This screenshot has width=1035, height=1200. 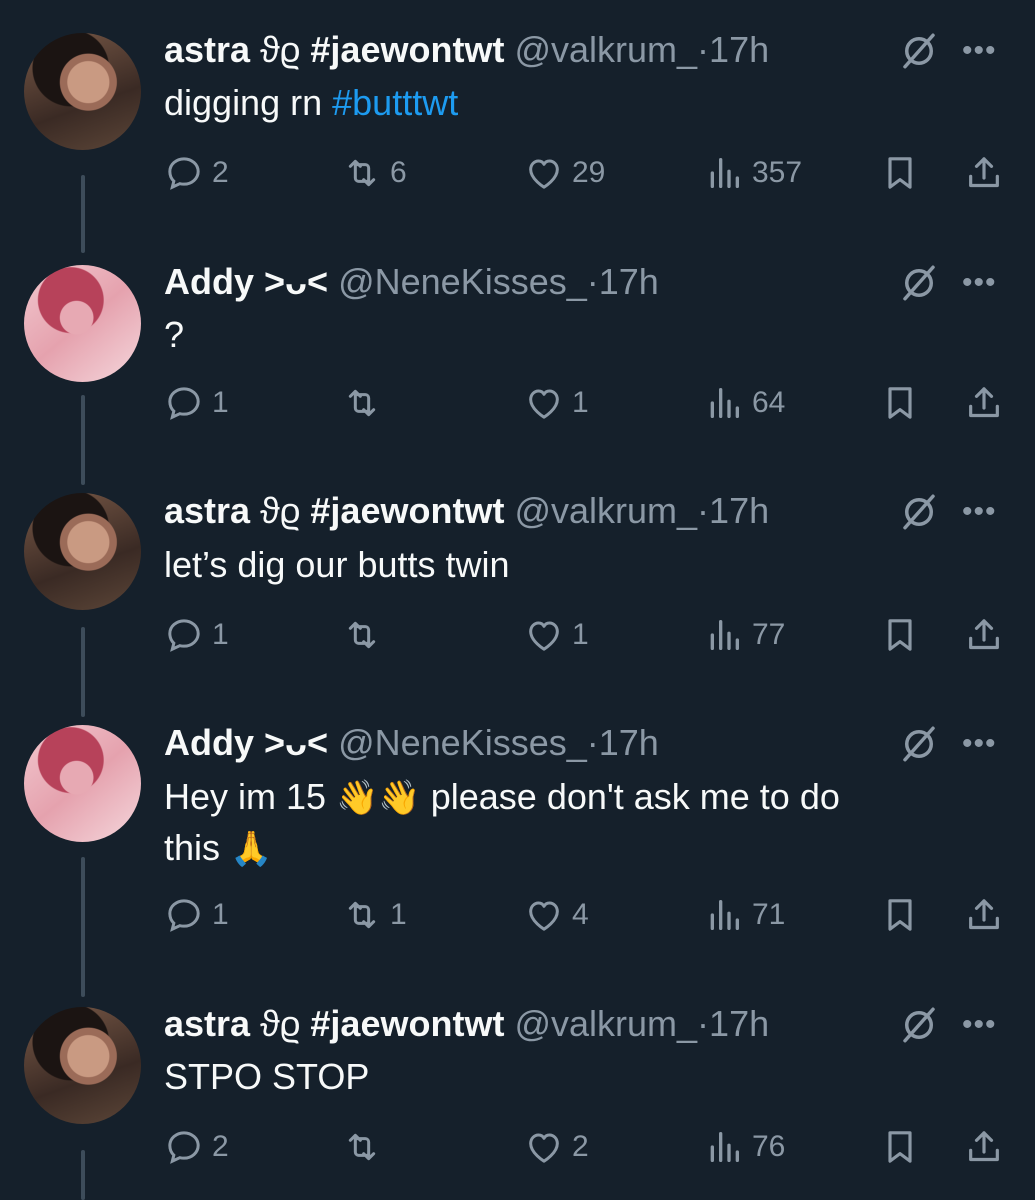 I want to click on tweet-text: STPO STOP, so click(x=267, y=1076).